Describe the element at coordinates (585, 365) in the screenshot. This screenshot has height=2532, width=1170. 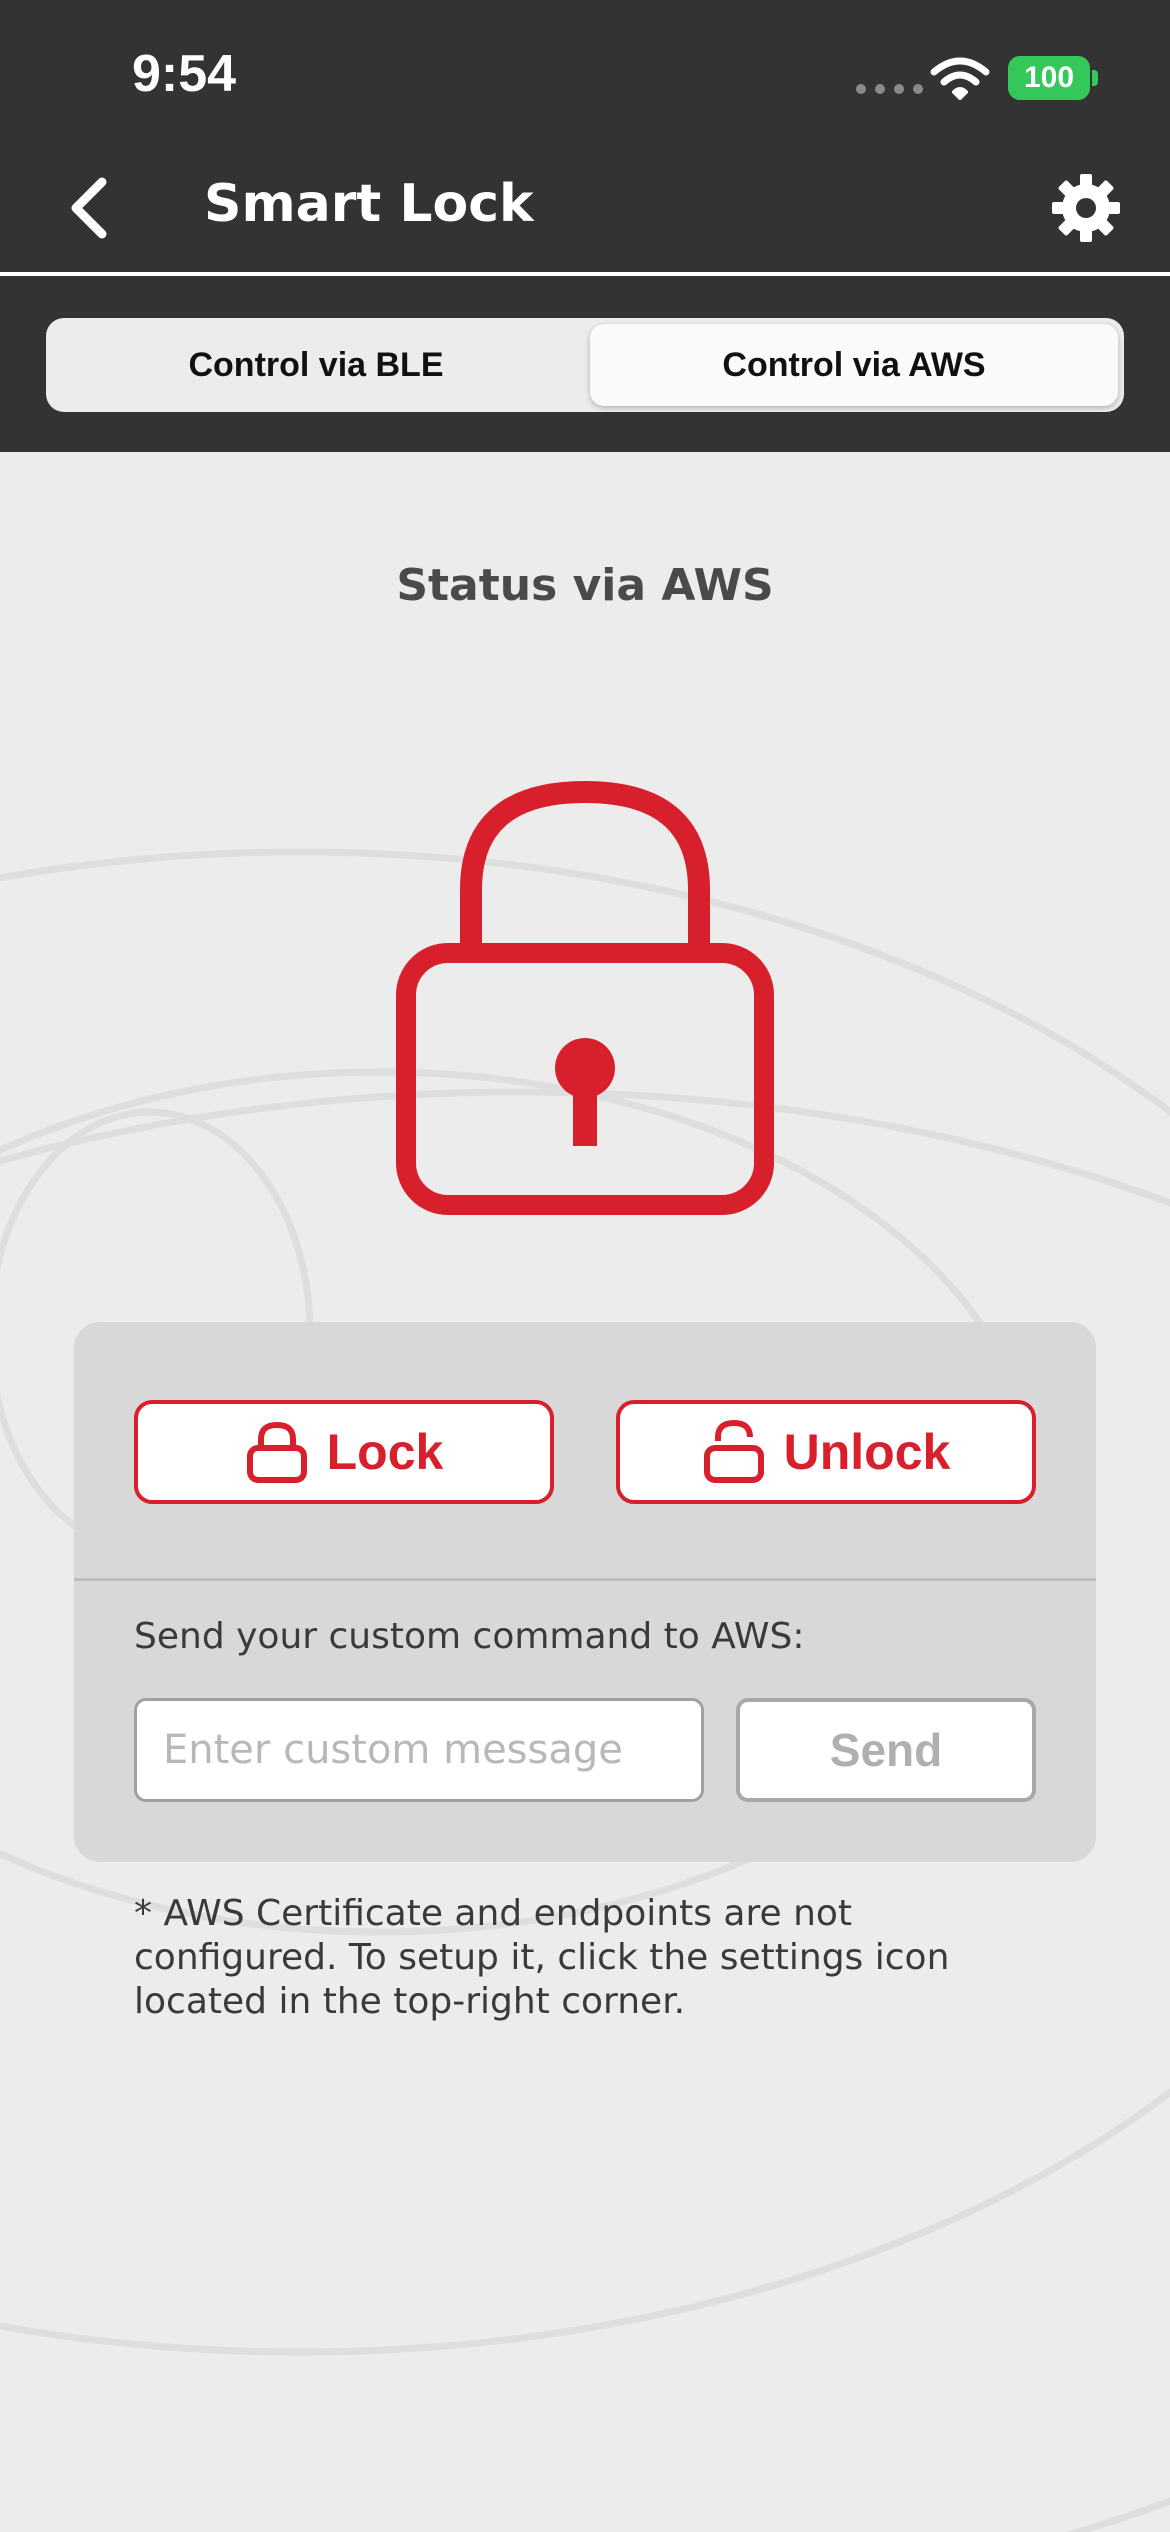
I see `control-mode-segmented-control: Control via BLE Control via AWS` at that location.